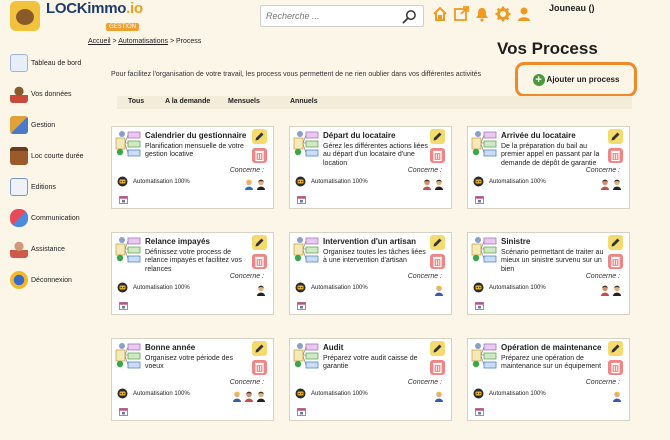 This screenshot has width=670, height=440. I want to click on breadcrumb-home: Accueil, so click(99, 41).